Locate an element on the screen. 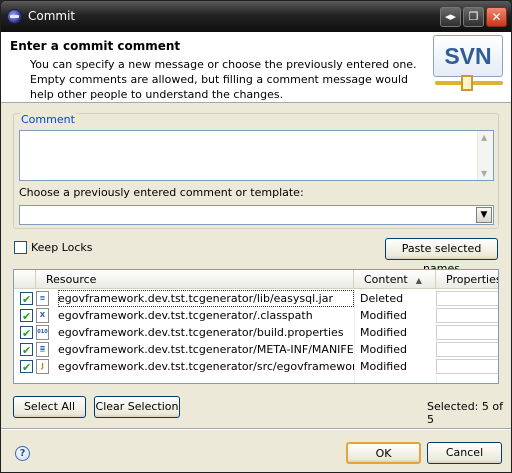 The width and height of the screenshot is (512, 473). selection-status: Selected: 5 of 5 is located at coordinates (465, 413).